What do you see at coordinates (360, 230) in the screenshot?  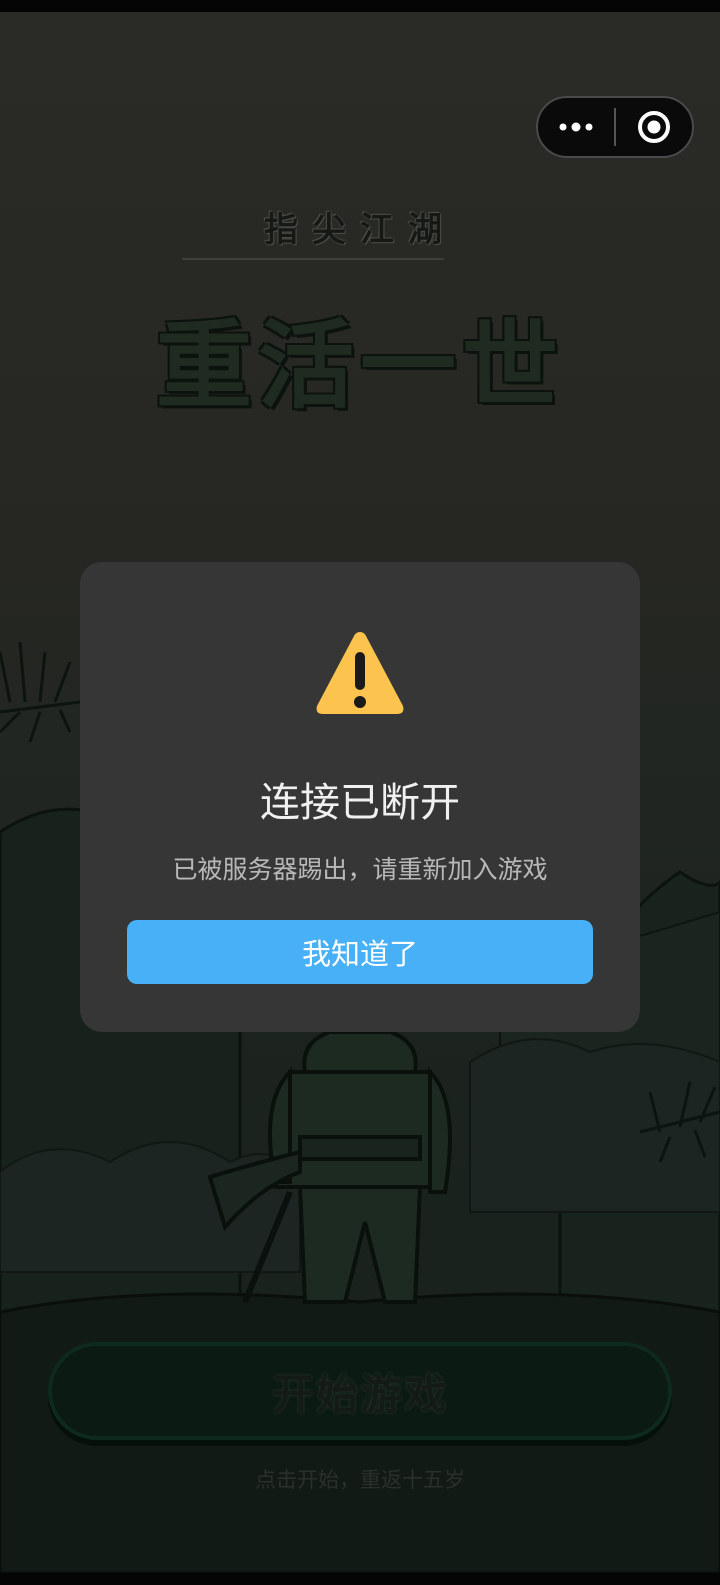 I see `game-subtitle: 指尖江湖` at bounding box center [360, 230].